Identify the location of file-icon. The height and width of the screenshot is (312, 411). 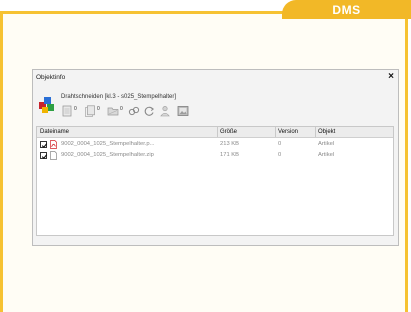
(53, 155).